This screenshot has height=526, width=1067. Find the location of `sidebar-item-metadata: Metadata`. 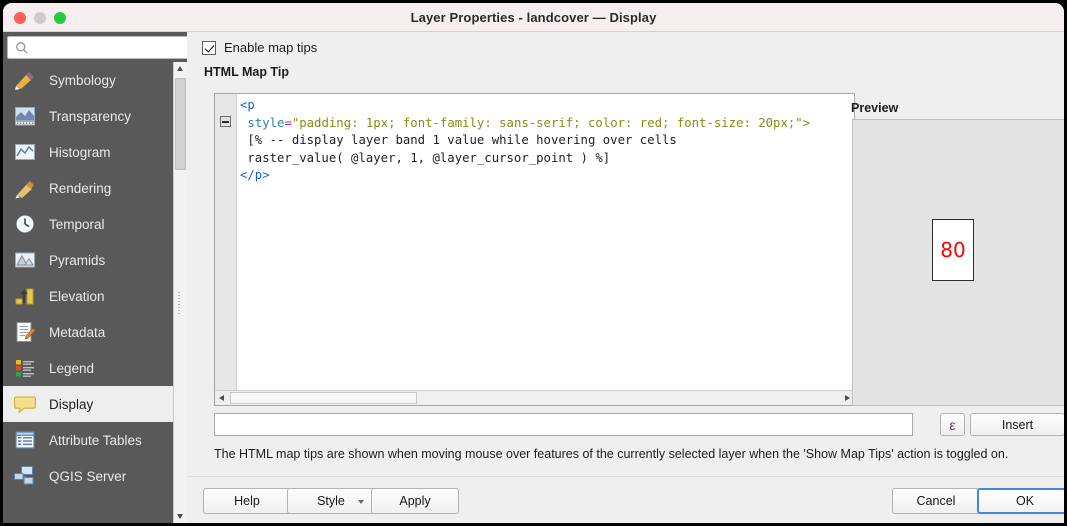

sidebar-item-metadata: Metadata is located at coordinates (95, 332).